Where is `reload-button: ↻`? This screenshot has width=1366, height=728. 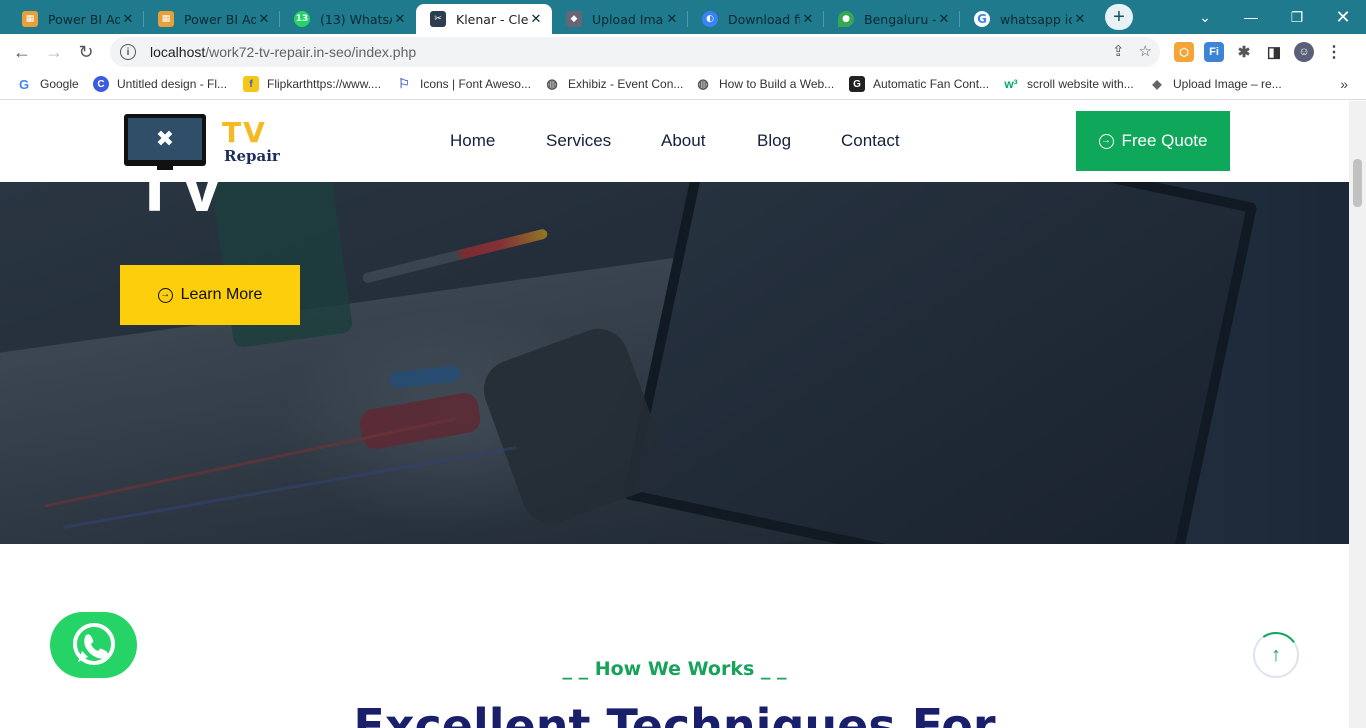 reload-button: ↻ is located at coordinates (86, 52).